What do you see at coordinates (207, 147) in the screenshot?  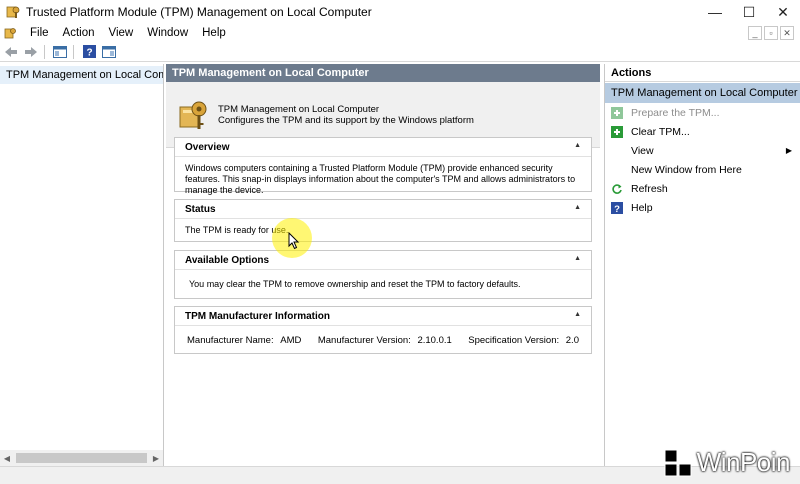 I see `overview-title: Overview` at bounding box center [207, 147].